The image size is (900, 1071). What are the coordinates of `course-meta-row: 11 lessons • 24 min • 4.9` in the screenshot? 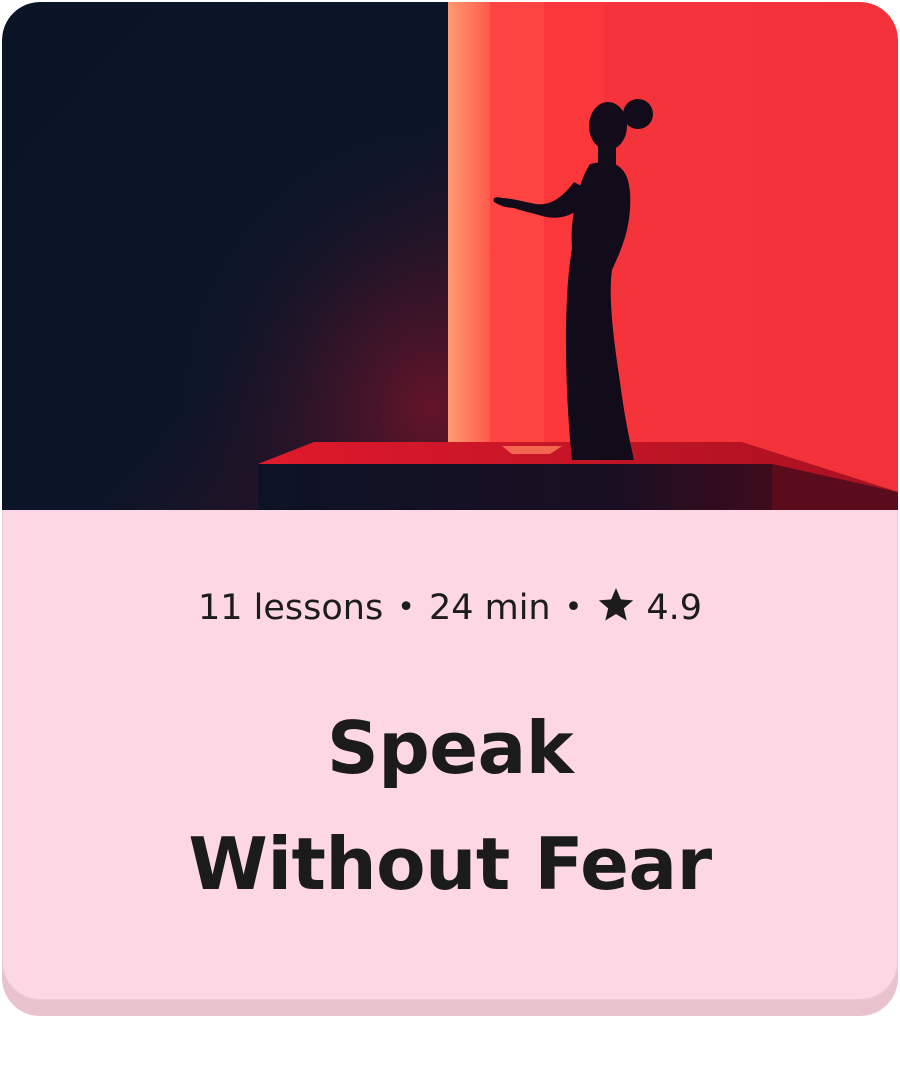 It's located at (450, 607).